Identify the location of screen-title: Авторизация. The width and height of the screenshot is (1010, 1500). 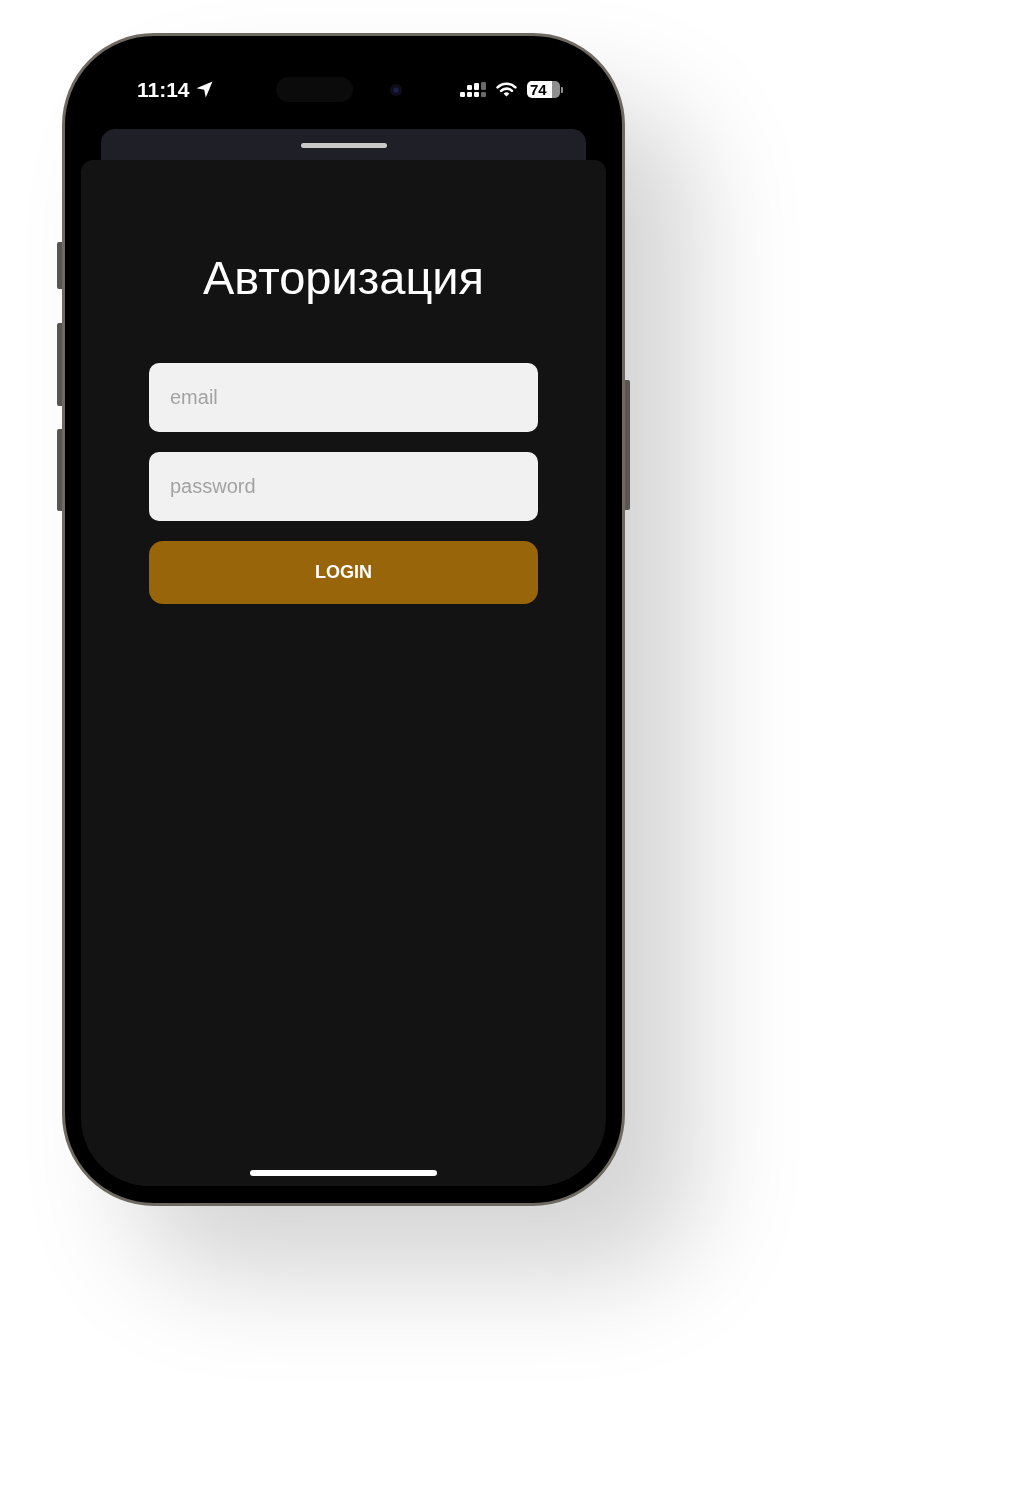
(343, 278).